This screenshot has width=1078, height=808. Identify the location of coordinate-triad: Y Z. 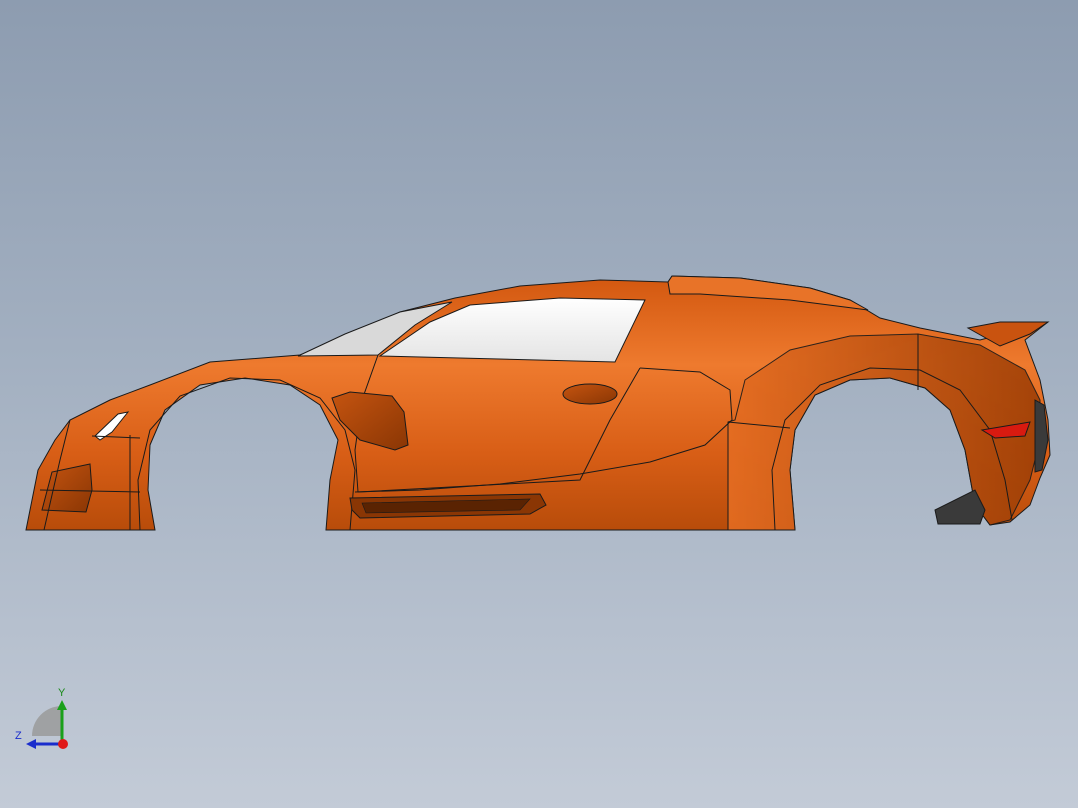
(45, 719).